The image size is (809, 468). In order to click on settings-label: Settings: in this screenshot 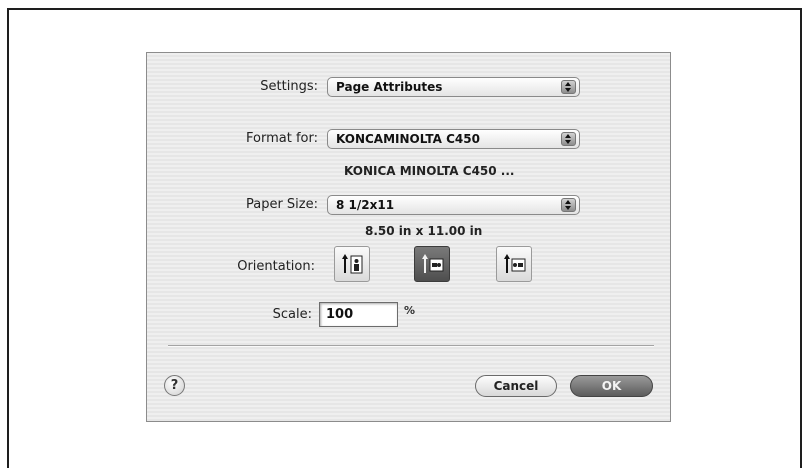, I will do `click(289, 86)`.